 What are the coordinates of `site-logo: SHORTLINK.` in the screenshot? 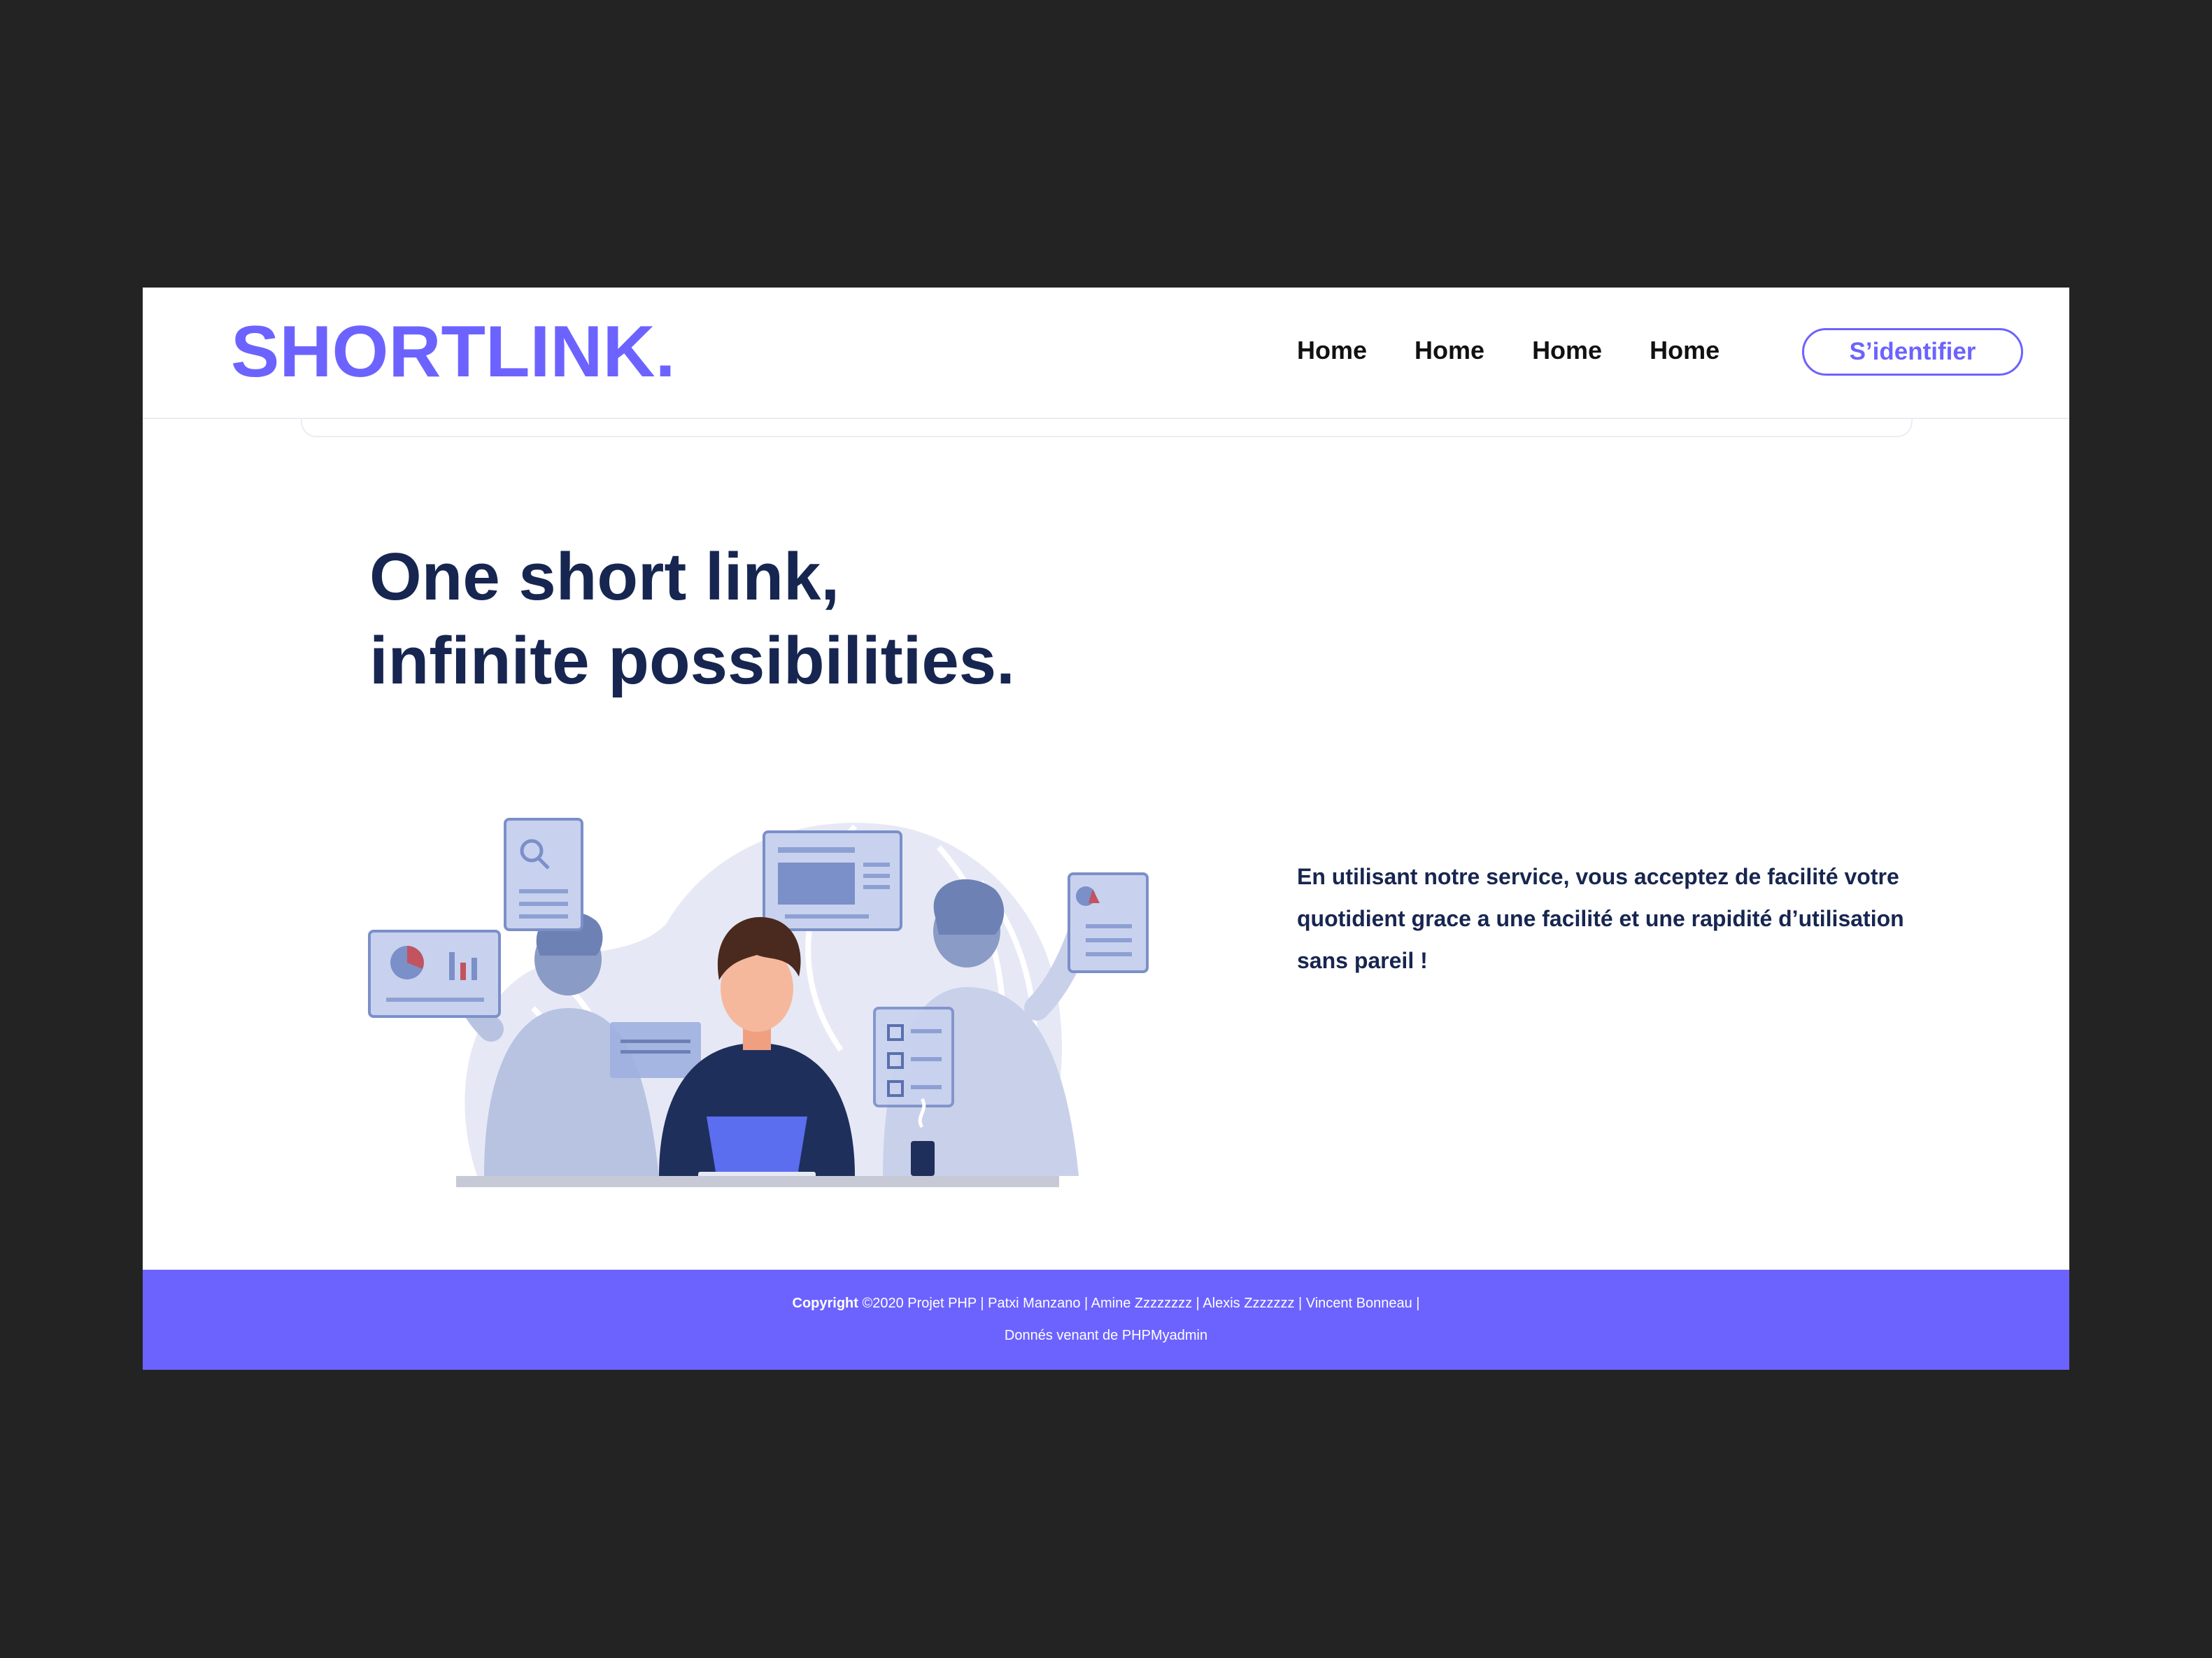 It's located at (453, 352).